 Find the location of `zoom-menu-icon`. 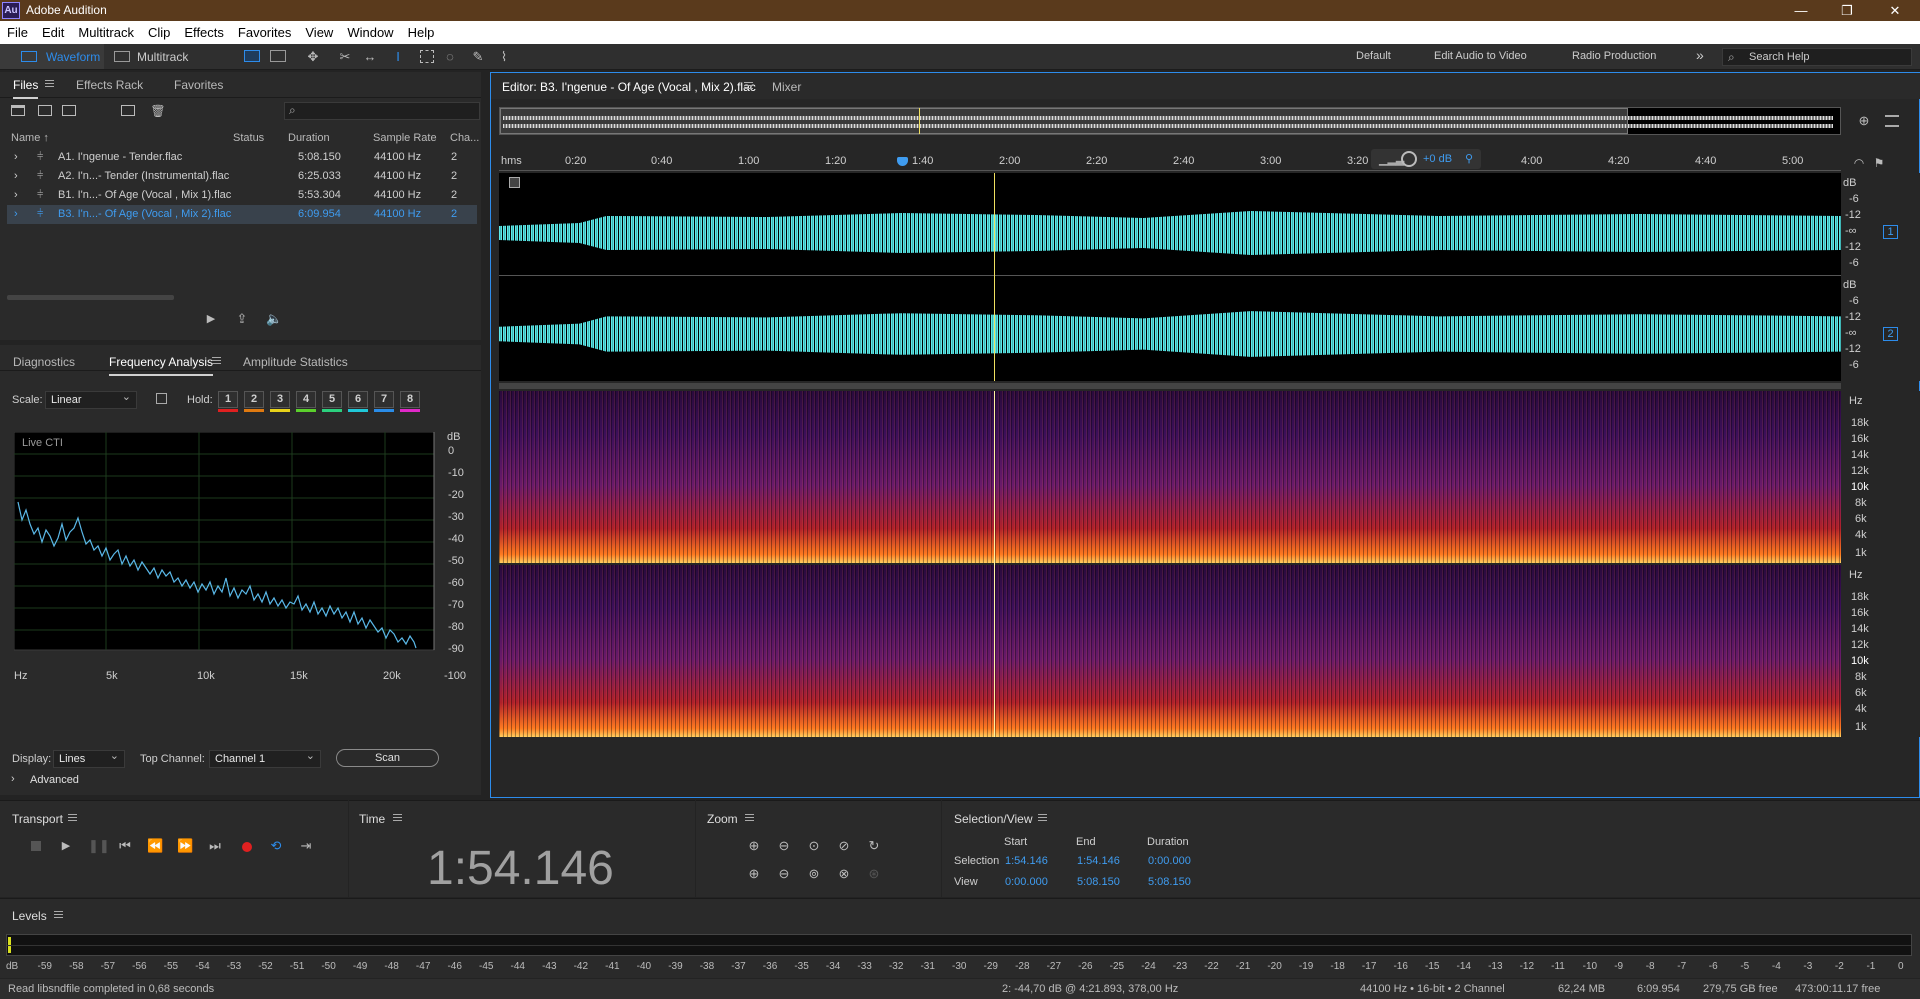

zoom-menu-icon is located at coordinates (749, 817).